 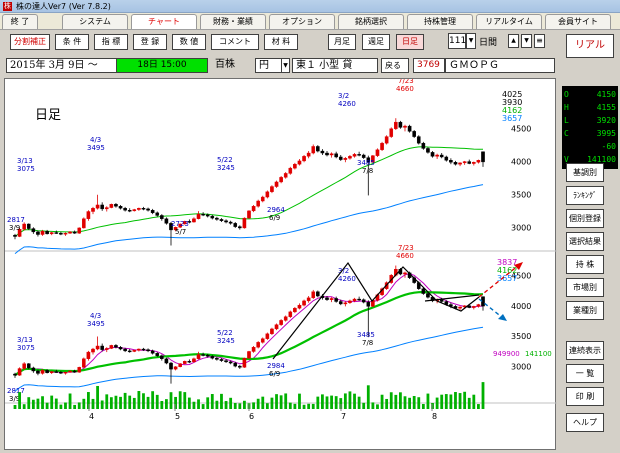 What do you see at coordinates (509, 21) in the screenshot?
I see `tab-realtime: リアルタイム` at bounding box center [509, 21].